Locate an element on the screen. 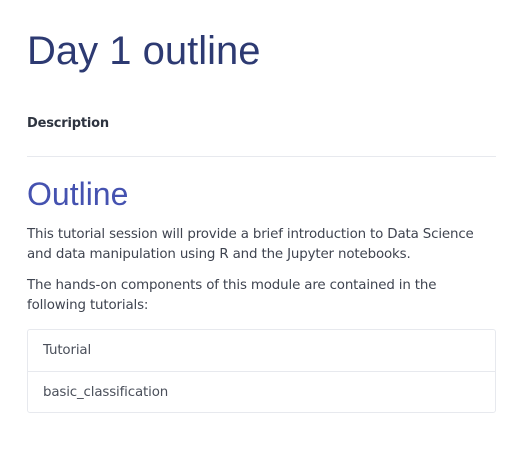  outline-heading: Outline is located at coordinates (78, 194).